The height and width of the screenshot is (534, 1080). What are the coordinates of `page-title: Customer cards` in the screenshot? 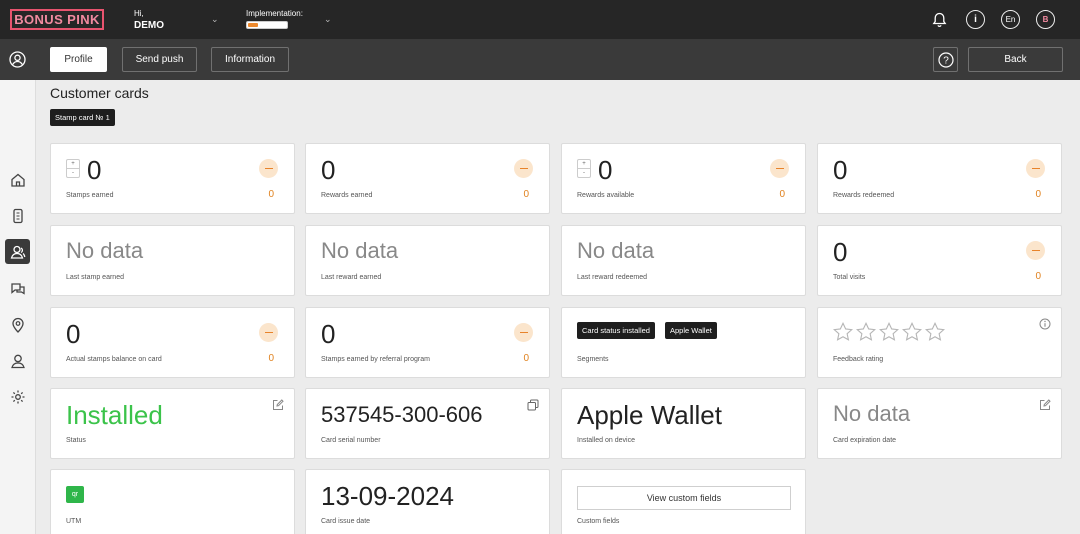 It's located at (99, 93).